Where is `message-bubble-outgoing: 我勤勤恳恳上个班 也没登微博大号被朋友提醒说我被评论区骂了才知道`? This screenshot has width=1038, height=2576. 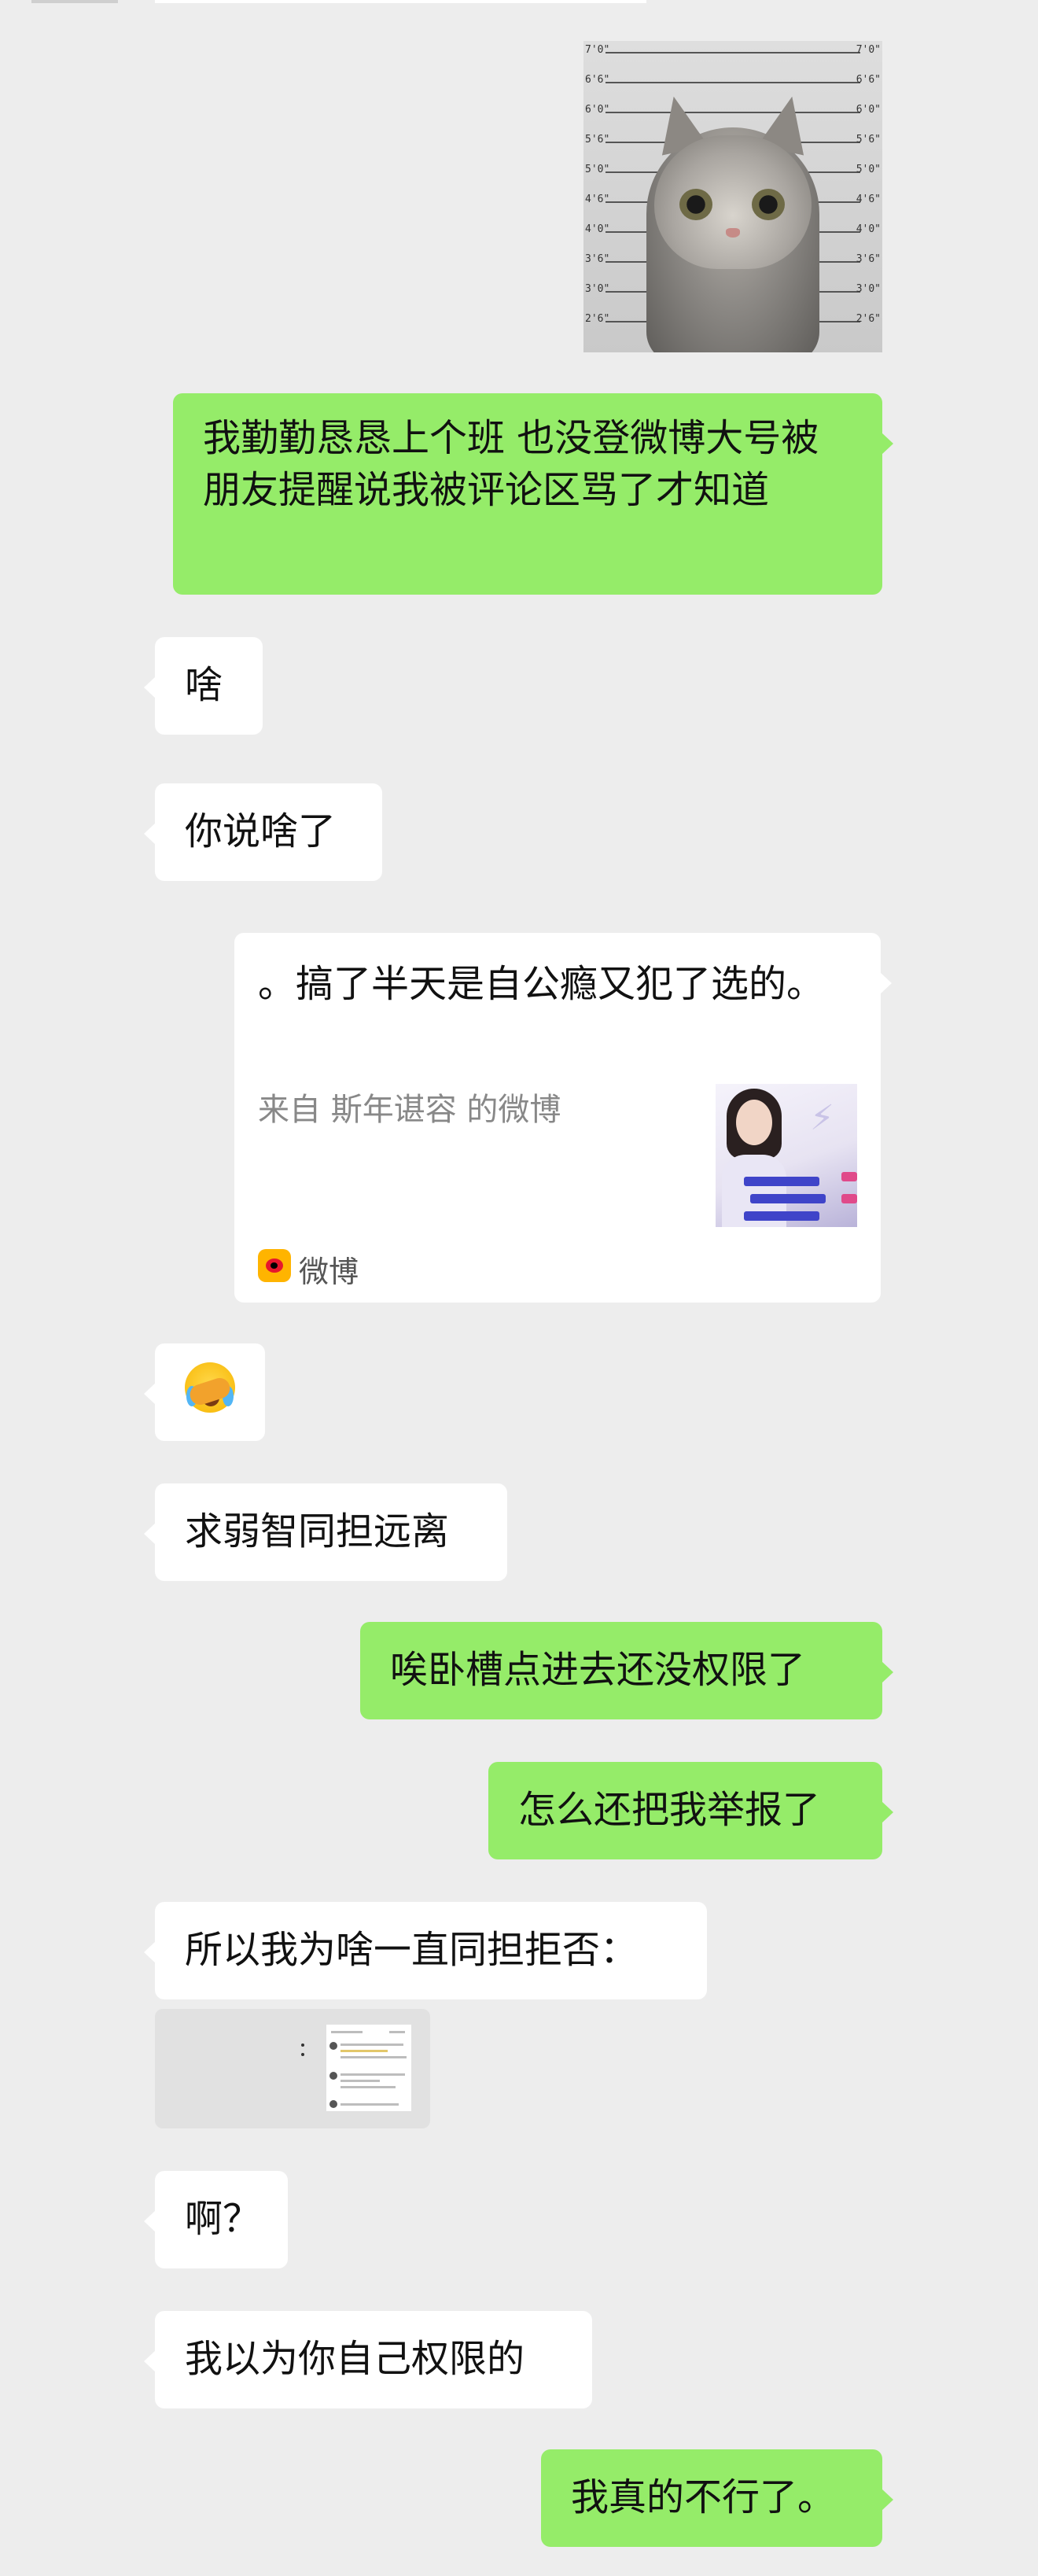 message-bubble-outgoing: 我勤勤恳恳上个班 也没登微博大号被朋友提醒说我被评论区骂了才知道 is located at coordinates (533, 494).